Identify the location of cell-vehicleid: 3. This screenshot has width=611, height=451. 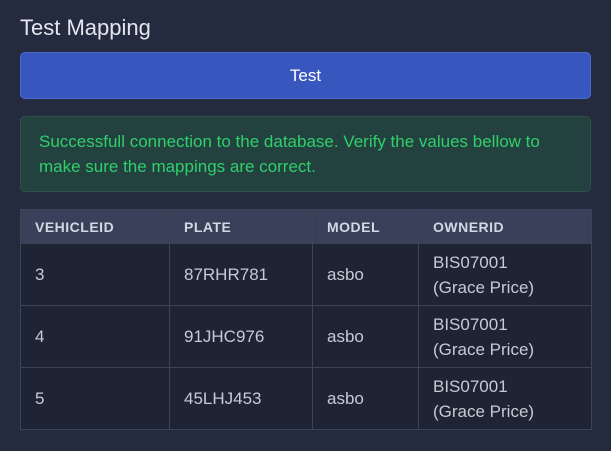
(95, 274).